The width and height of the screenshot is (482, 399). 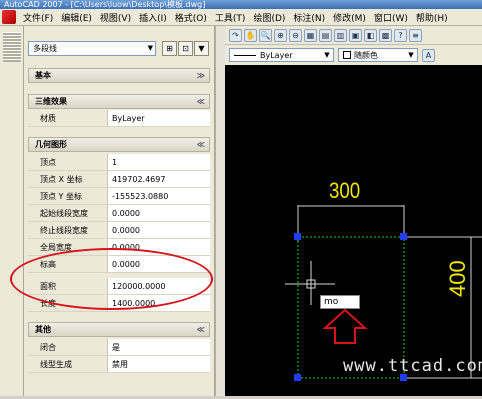 What do you see at coordinates (11, 47) in the screenshot?
I see `grip-icon` at bounding box center [11, 47].